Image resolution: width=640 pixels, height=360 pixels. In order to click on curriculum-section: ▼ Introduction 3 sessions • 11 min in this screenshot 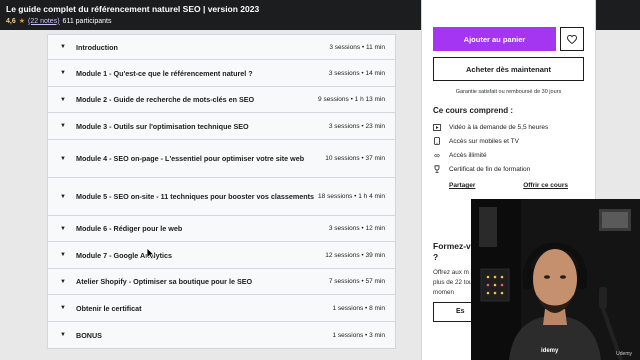, I will do `click(221, 47)`.